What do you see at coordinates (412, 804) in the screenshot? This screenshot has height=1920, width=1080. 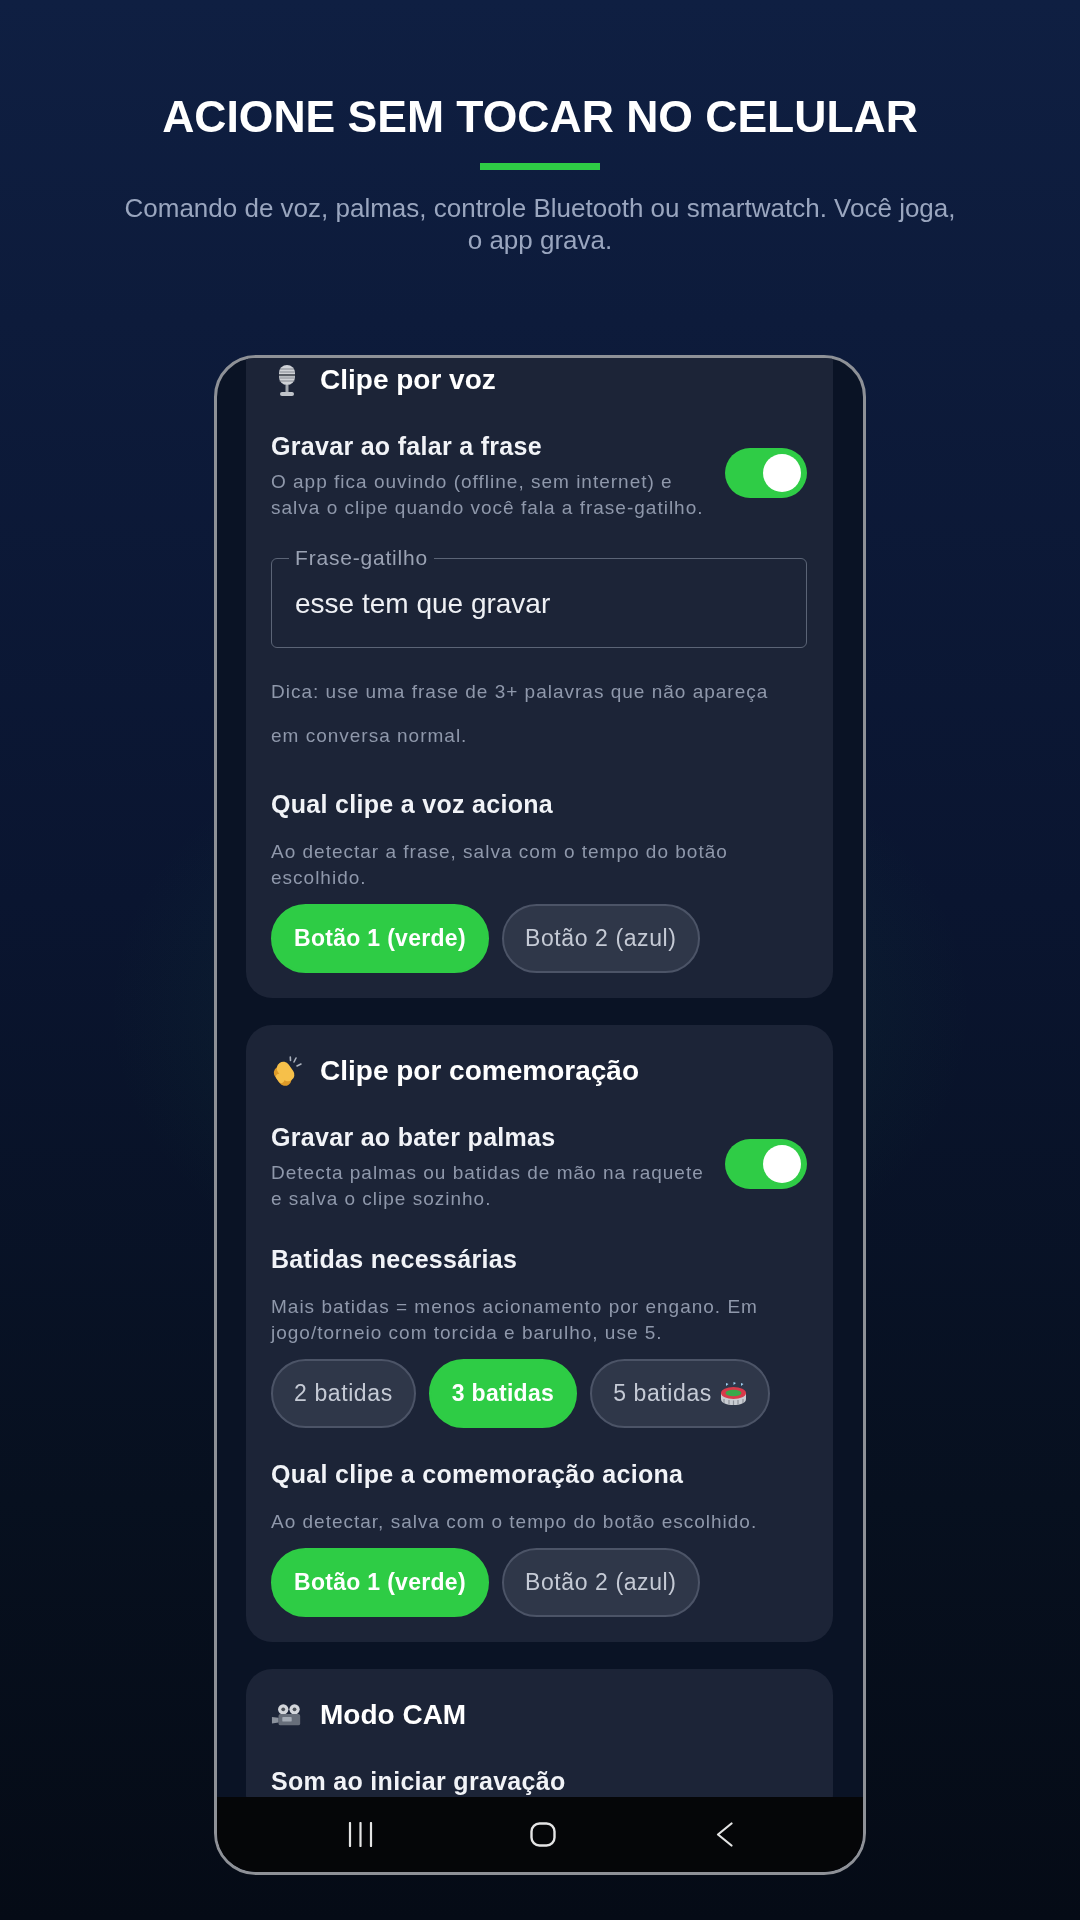 I see `section-title: Qual clipe a voz aciona` at bounding box center [412, 804].